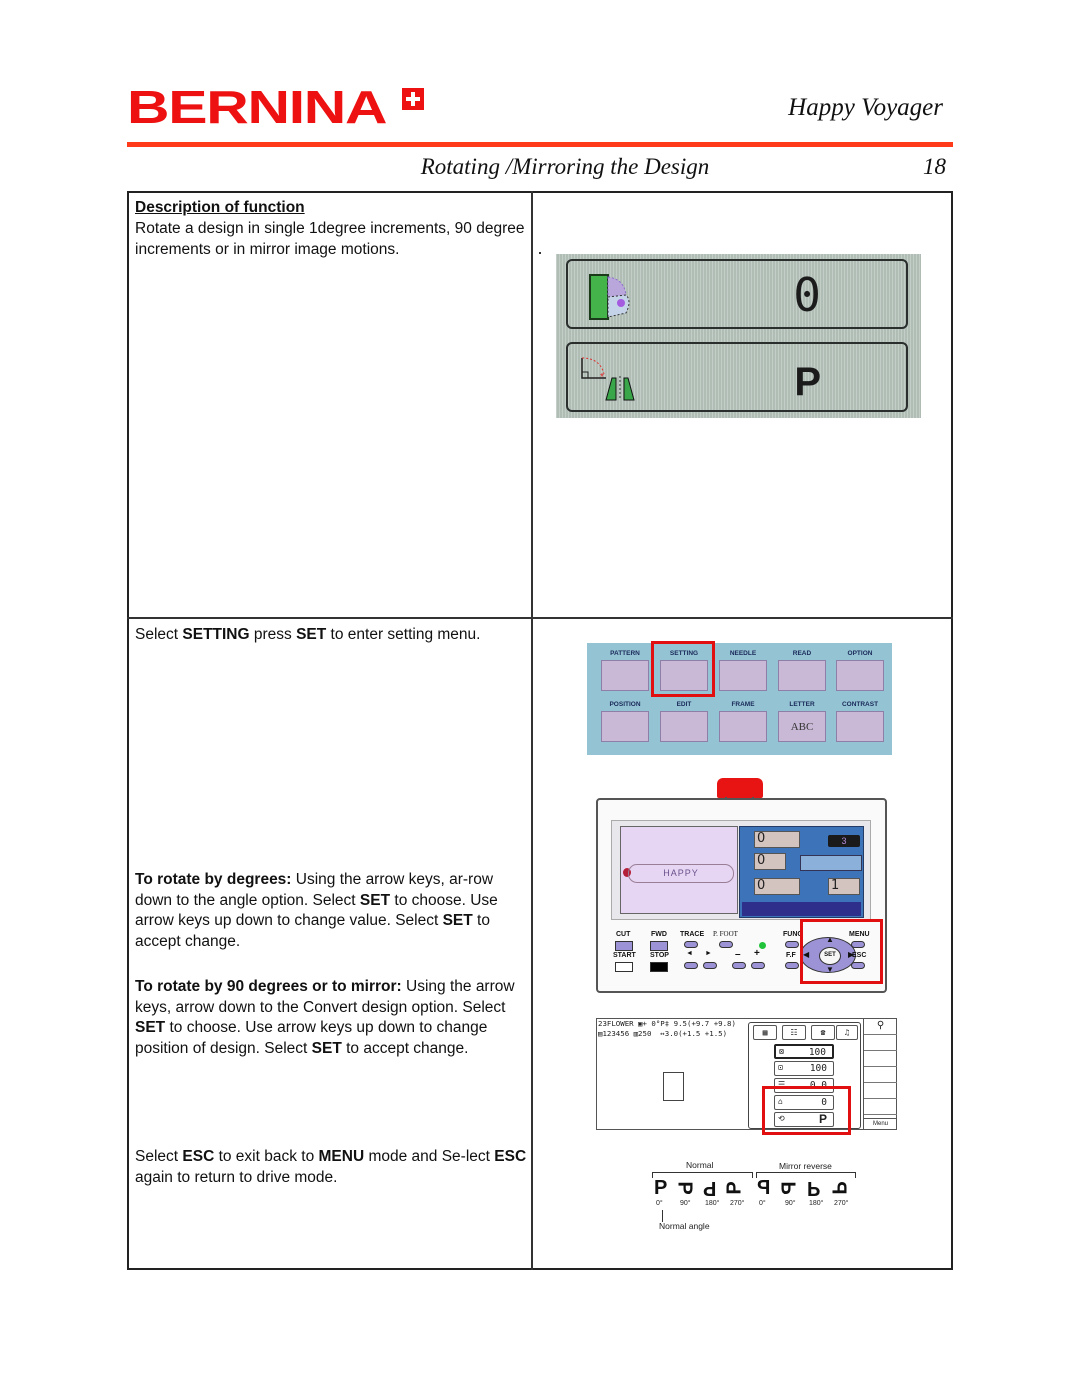 This screenshot has width=1080, height=1397. I want to click on tab-call-icon: ☎, so click(823, 1032).